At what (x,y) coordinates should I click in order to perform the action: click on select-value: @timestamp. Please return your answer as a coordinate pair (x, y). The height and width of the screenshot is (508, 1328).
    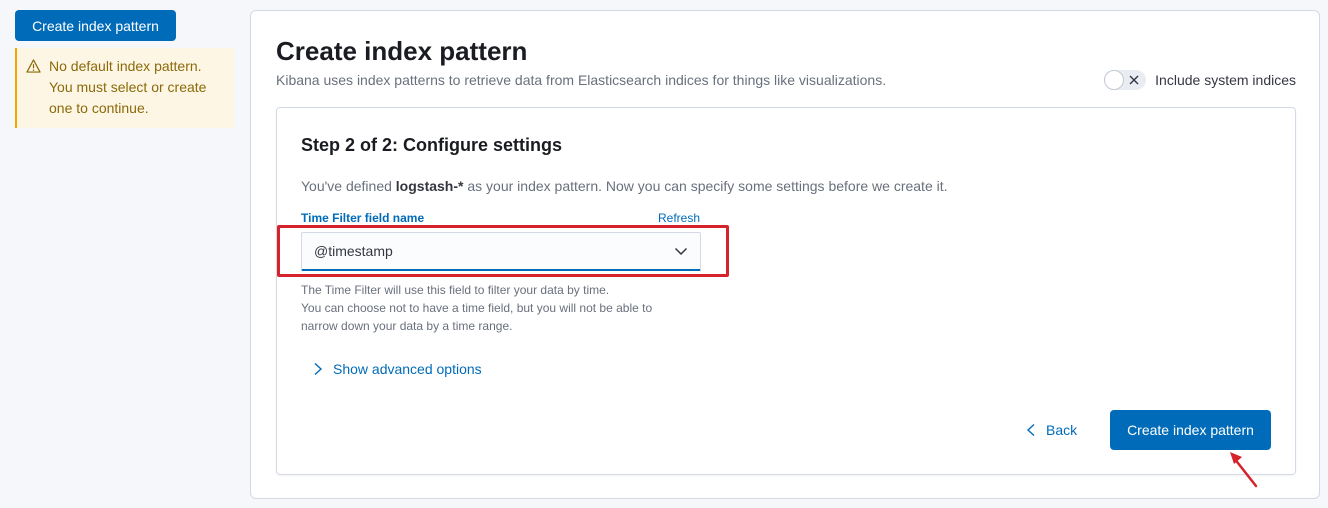
    Looking at the image, I should click on (353, 251).